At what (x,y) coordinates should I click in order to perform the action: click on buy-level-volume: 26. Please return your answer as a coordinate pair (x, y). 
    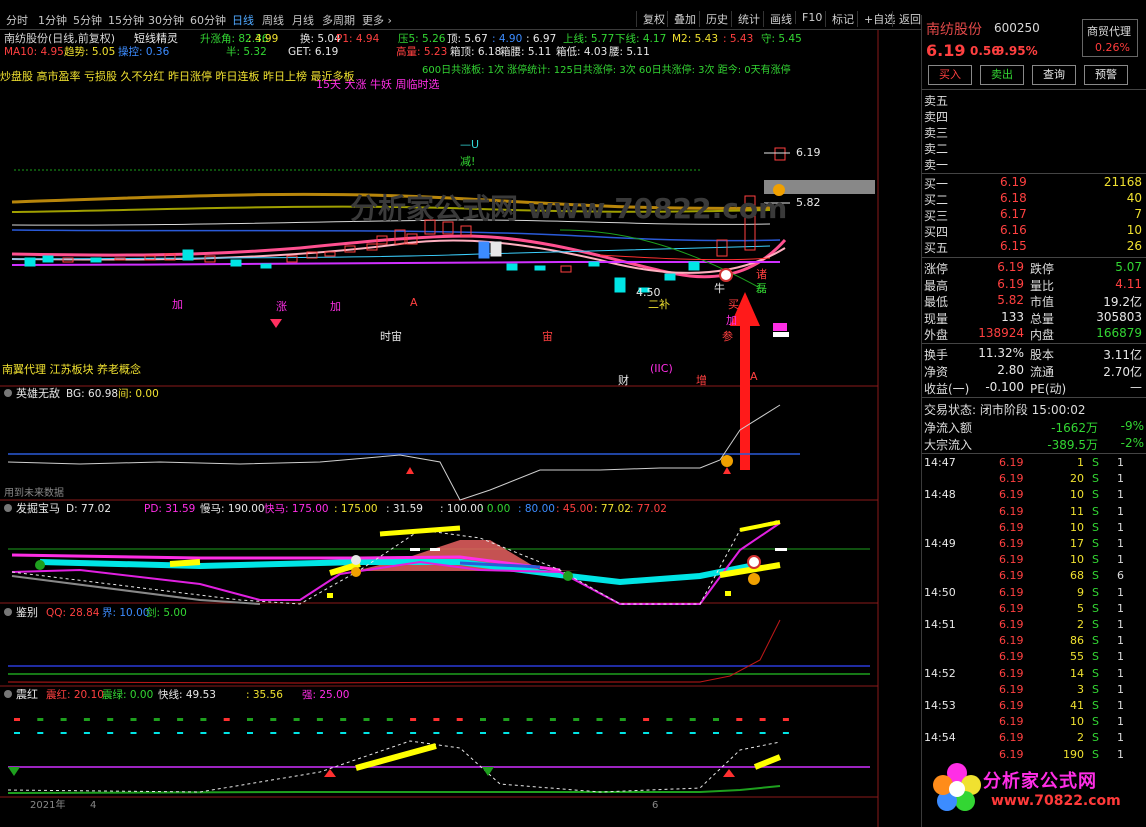
    Looking at the image, I should click on (1134, 246).